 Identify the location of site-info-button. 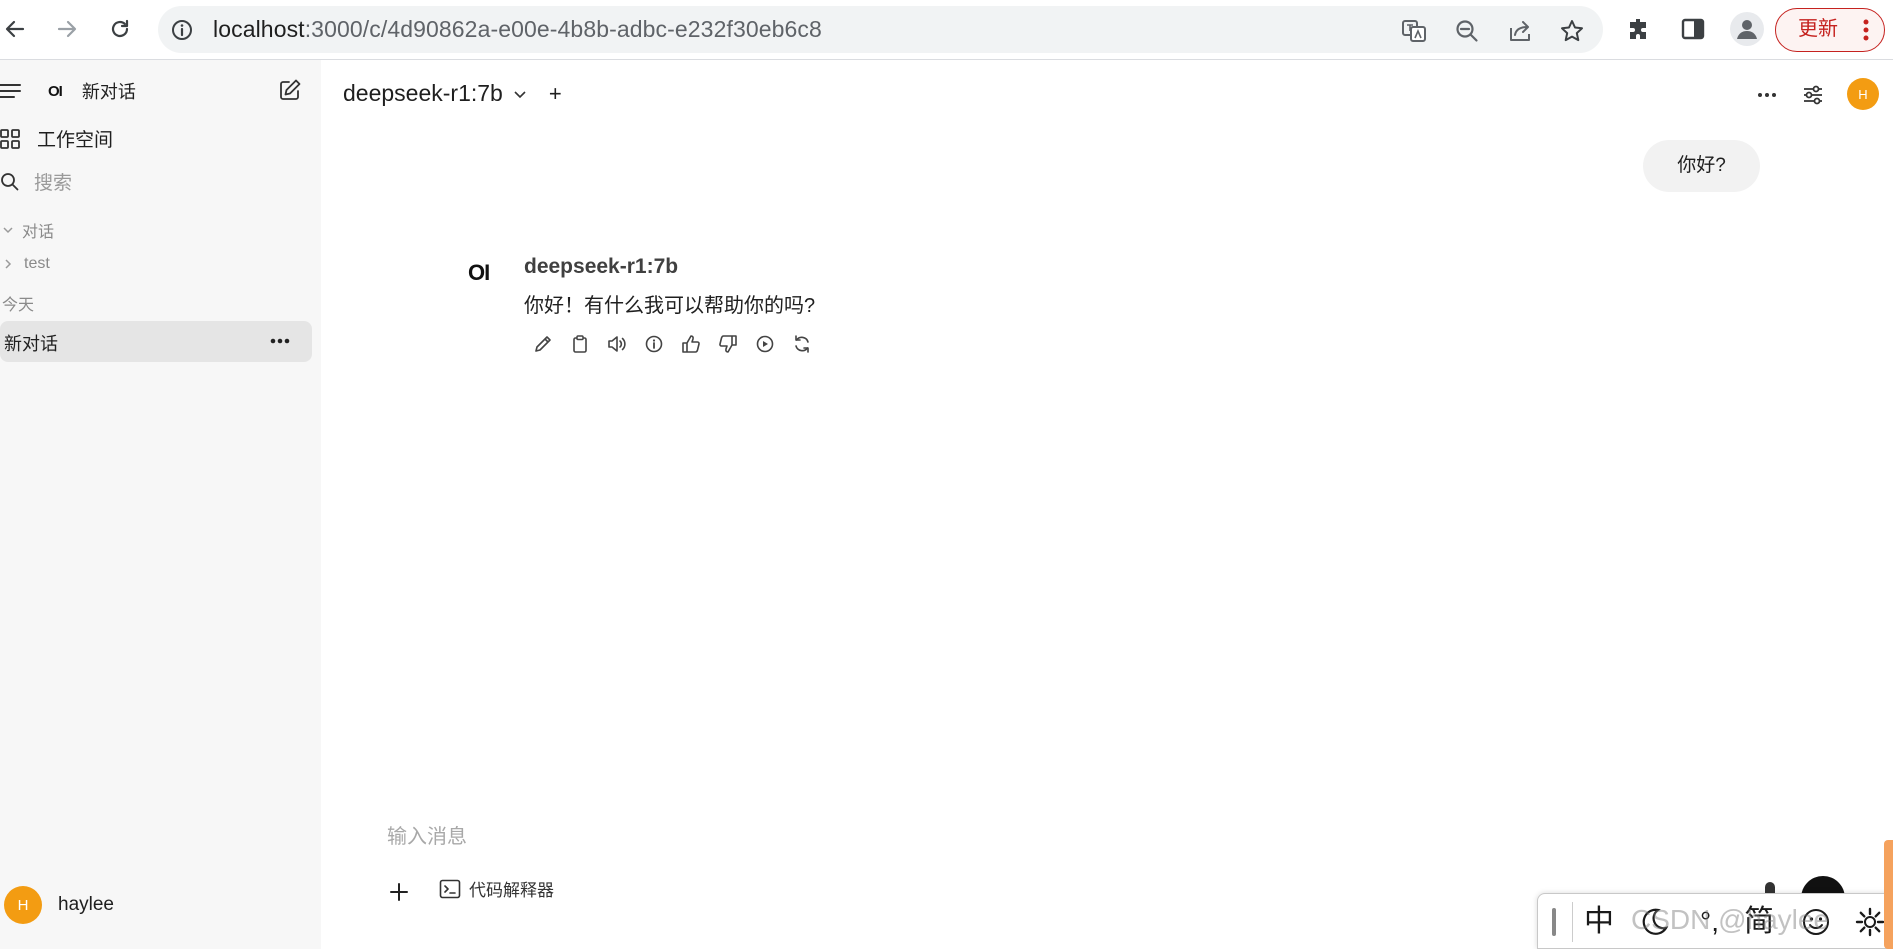
(182, 30).